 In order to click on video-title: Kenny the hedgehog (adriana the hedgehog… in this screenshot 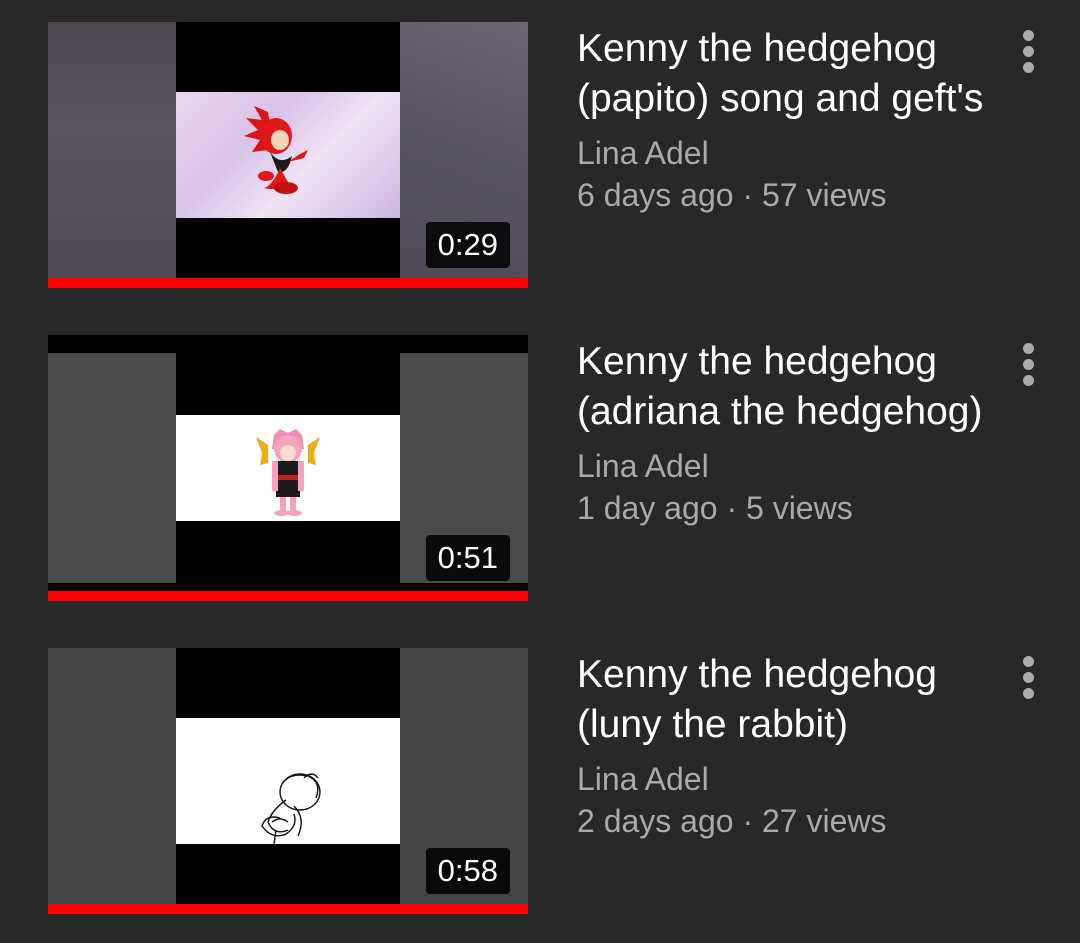, I will do `click(782, 387)`.